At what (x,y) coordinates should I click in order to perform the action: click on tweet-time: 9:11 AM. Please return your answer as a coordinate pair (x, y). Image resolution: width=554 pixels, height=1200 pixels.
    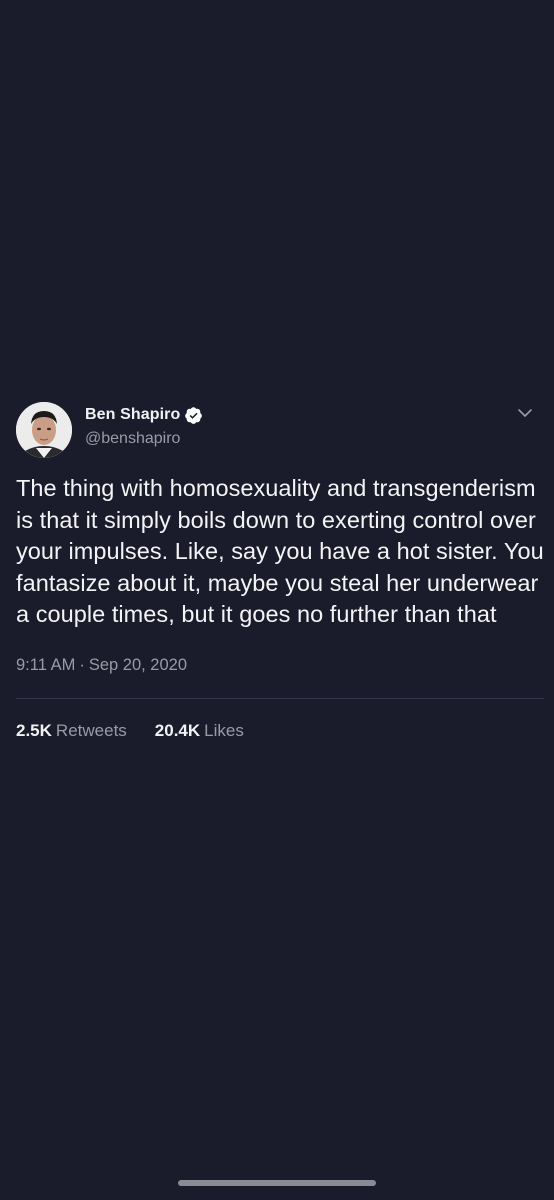
    Looking at the image, I should click on (46, 664).